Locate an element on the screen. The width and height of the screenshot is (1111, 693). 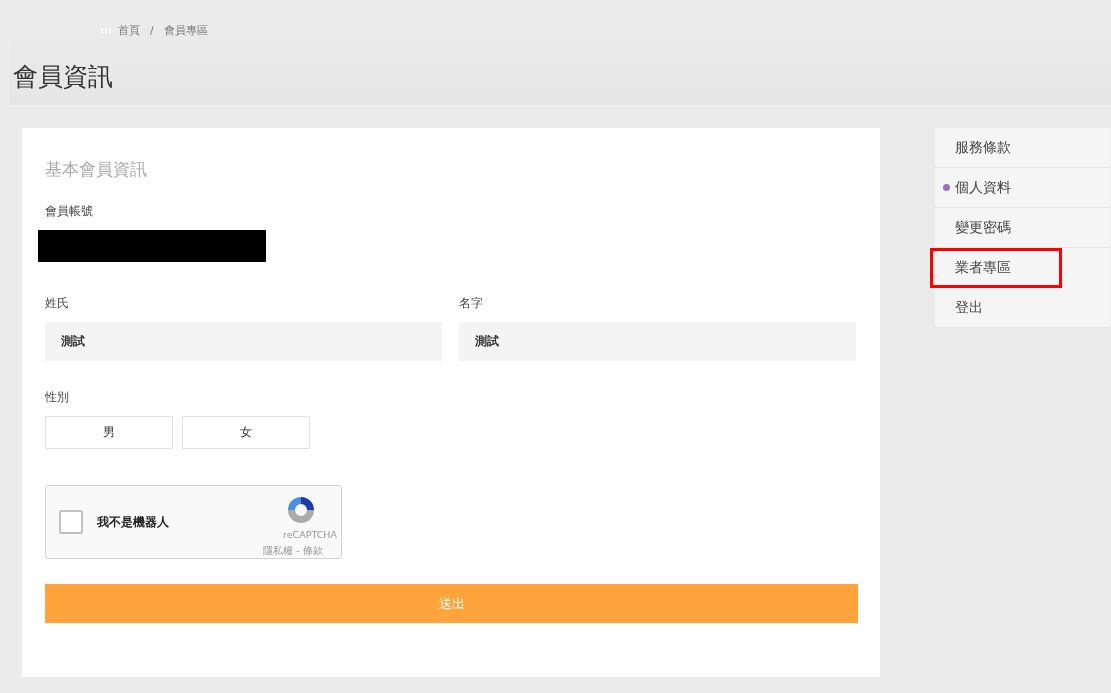
gender-option: 男 is located at coordinates (109, 432).